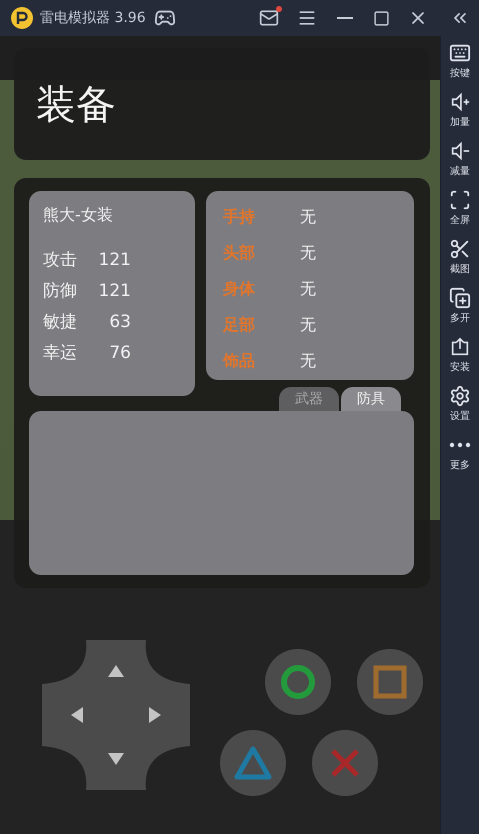 This screenshot has width=479, height=834. Describe the element at coordinates (460, 298) in the screenshot. I see `copy-plus-icon` at that location.